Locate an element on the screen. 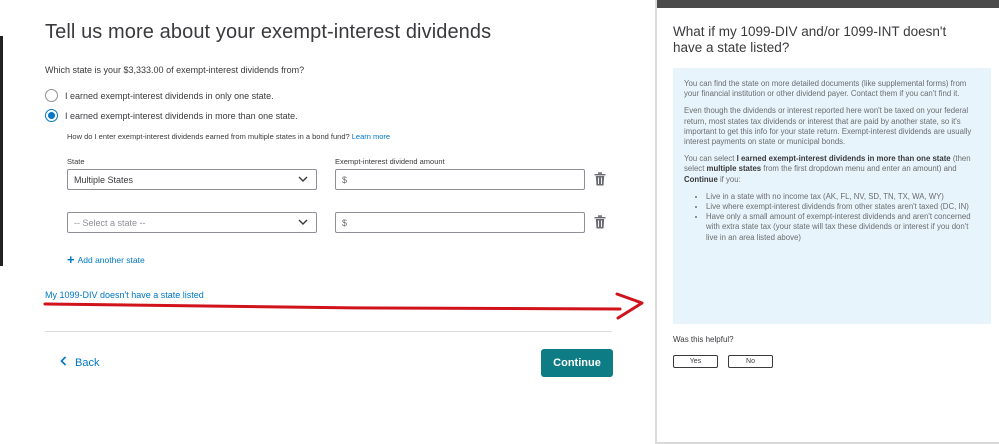 The height and width of the screenshot is (444, 999). learn-more-link: Learn more is located at coordinates (371, 136).